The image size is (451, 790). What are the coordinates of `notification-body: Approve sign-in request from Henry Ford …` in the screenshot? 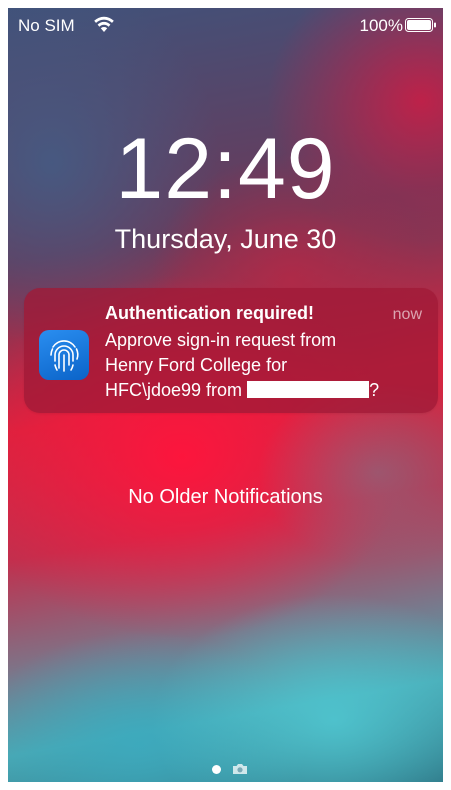 It's located at (265, 365).